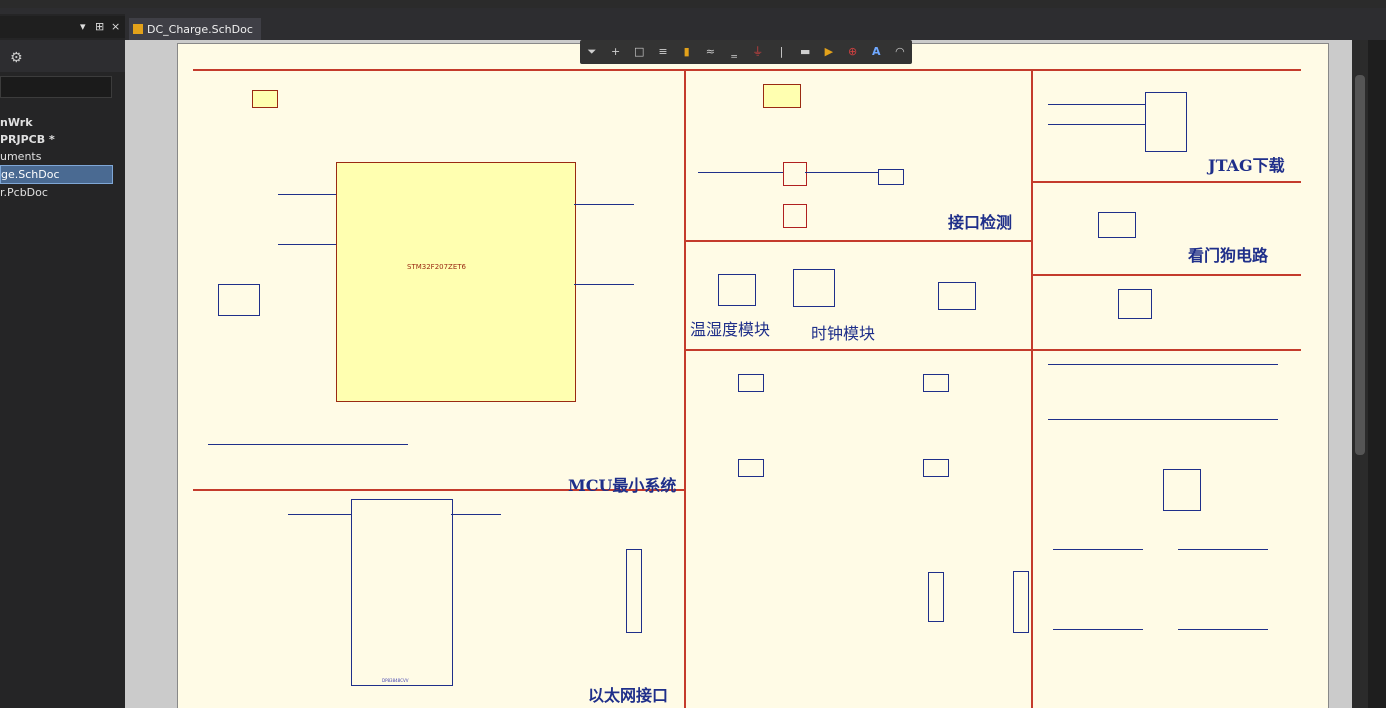 Image resolution: width=1386 pixels, height=708 pixels. Describe the element at coordinates (56, 174) in the screenshot. I see `tree-item-schdoc: ge.SchDoc` at that location.